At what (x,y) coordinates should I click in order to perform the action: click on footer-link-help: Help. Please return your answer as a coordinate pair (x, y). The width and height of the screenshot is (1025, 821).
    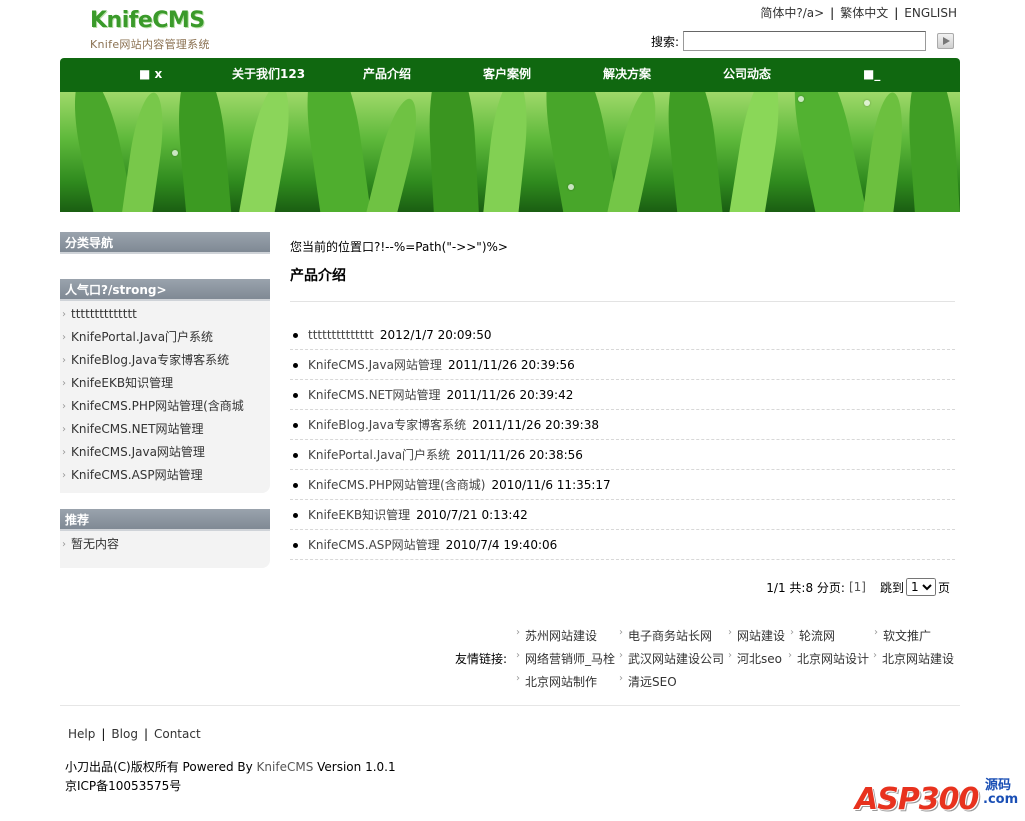
    Looking at the image, I should click on (81, 734).